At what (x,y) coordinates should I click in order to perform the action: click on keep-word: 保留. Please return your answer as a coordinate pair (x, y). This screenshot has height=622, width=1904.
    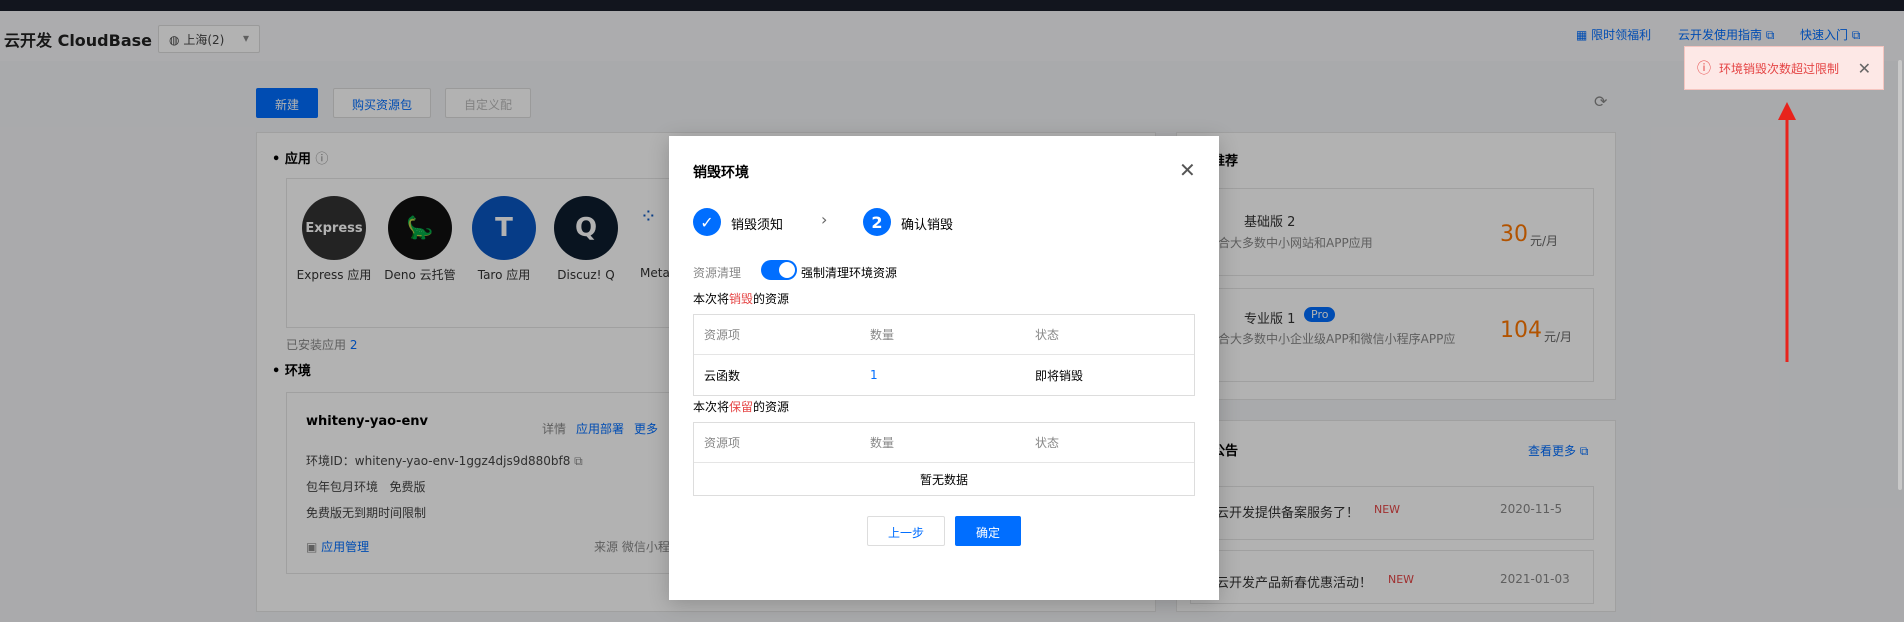
    Looking at the image, I should click on (741, 407).